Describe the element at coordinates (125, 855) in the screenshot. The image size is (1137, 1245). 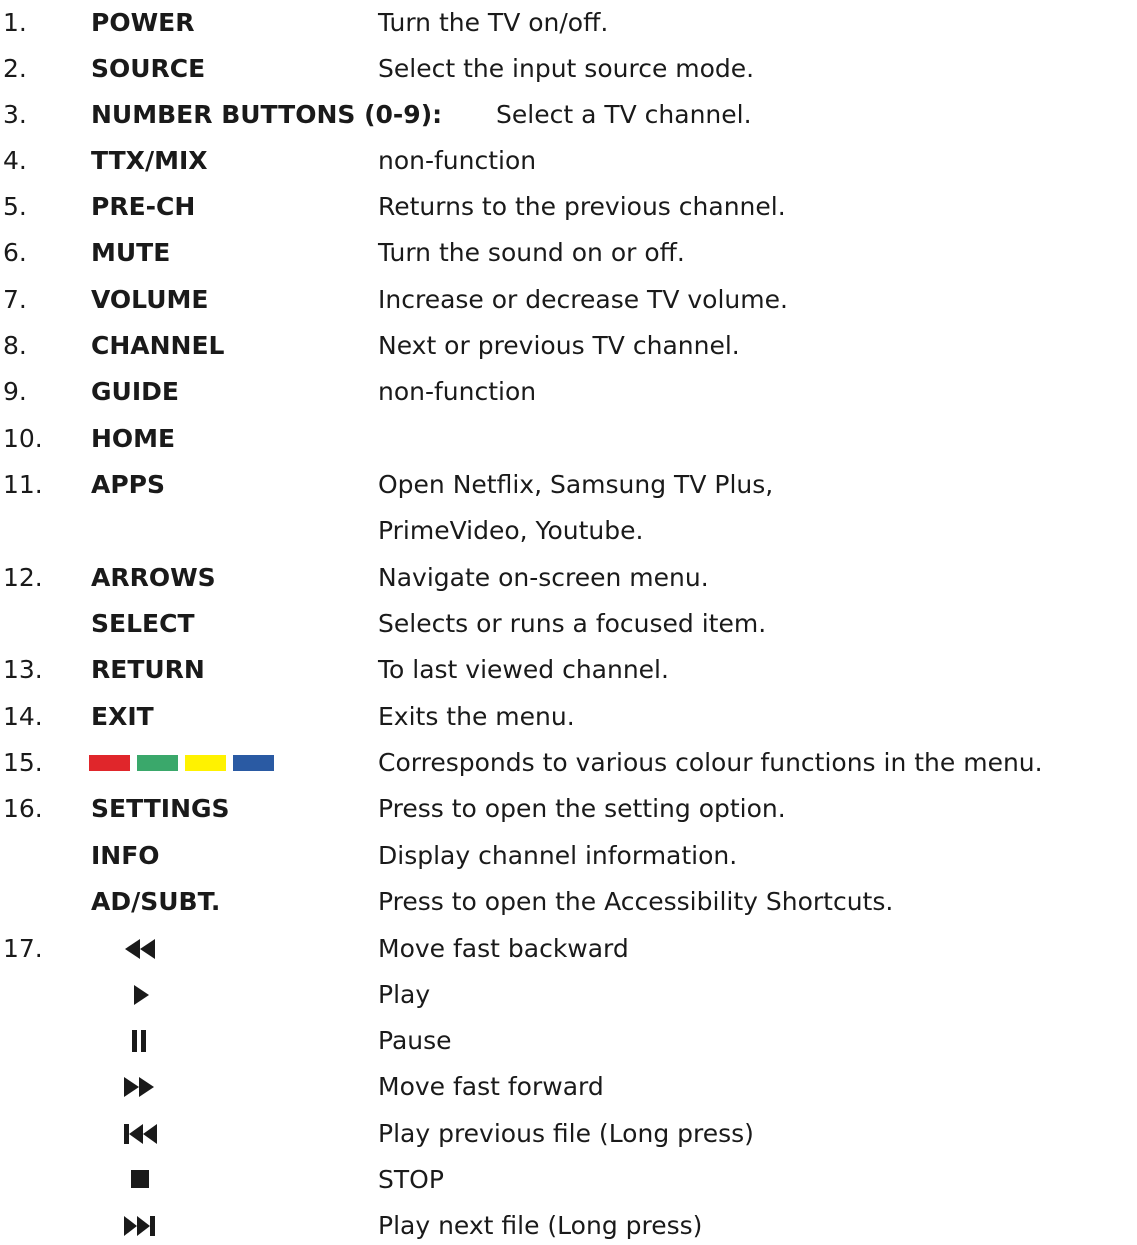
I see `key-name: INFO` at that location.